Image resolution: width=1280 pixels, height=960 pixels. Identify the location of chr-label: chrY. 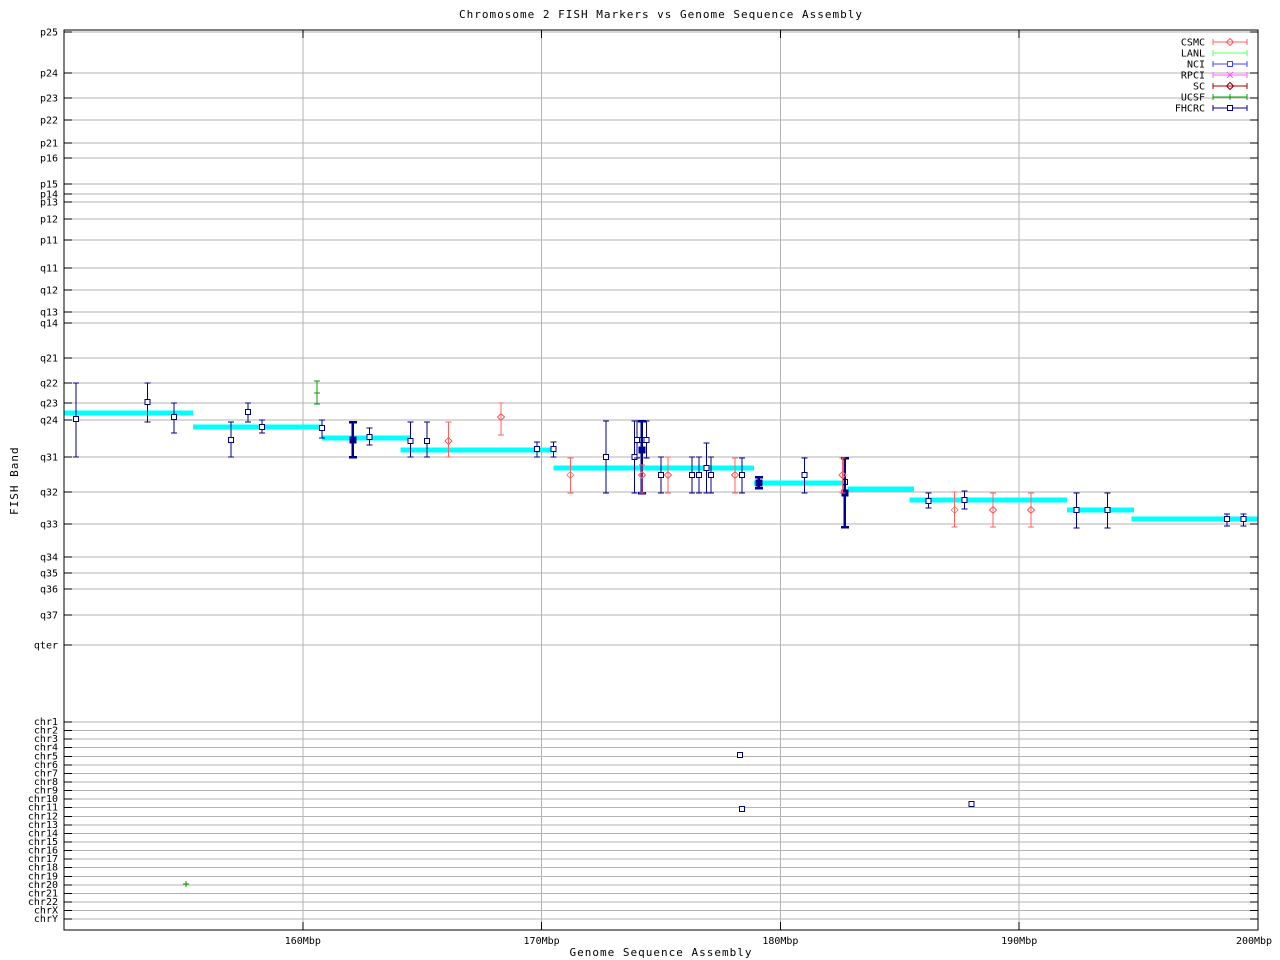
(46, 919).